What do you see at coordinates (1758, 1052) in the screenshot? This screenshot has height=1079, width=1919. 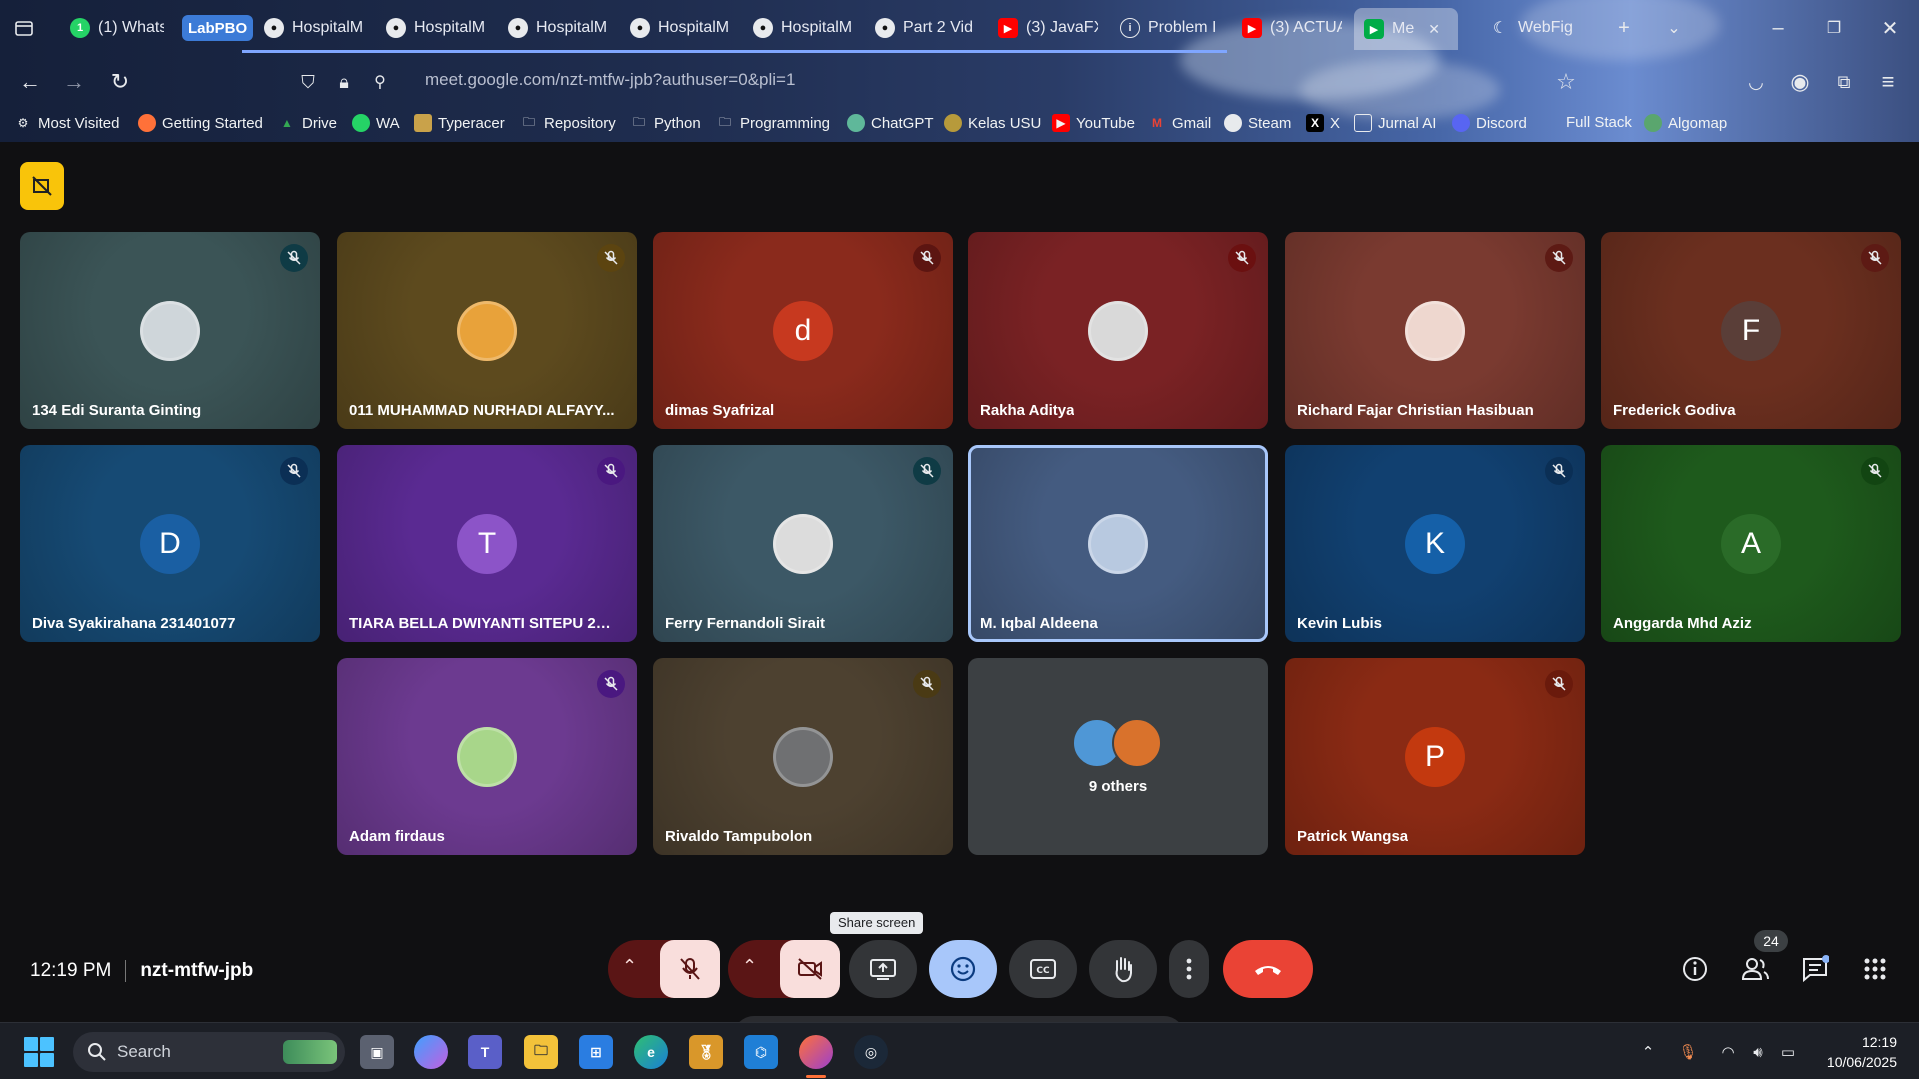 I see `volume-icon: 🔊︎` at bounding box center [1758, 1052].